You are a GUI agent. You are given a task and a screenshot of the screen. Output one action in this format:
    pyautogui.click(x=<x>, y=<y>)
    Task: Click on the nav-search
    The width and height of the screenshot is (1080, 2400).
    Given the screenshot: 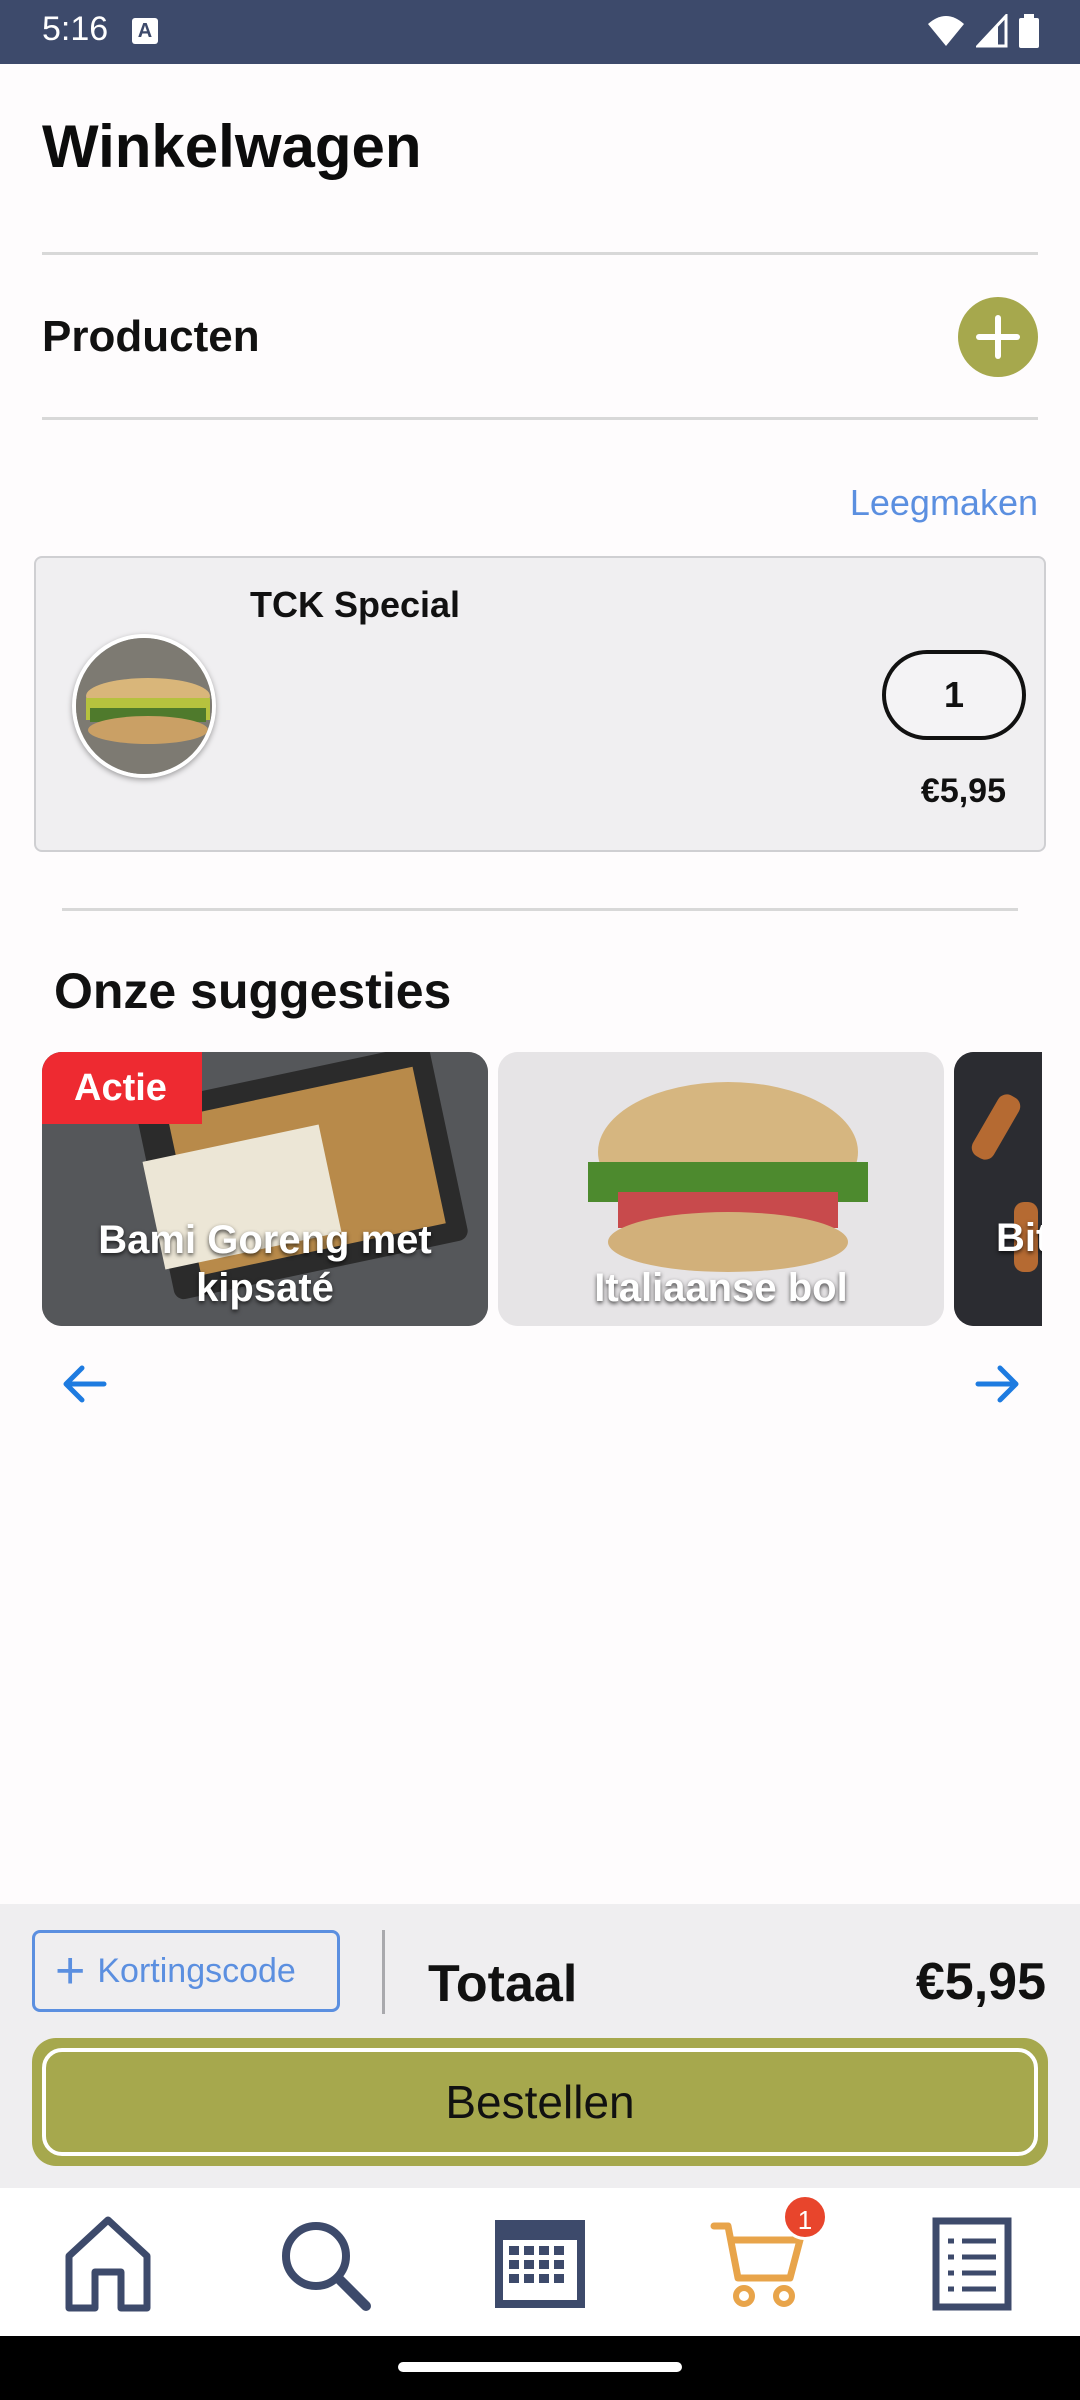 What is the action you would take?
    pyautogui.click(x=324, y=2264)
    